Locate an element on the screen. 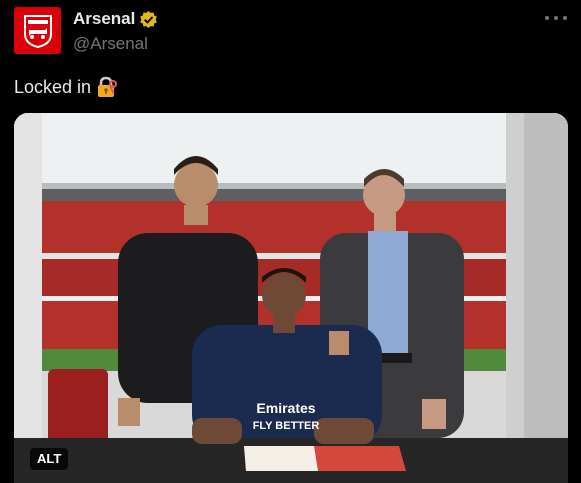 Image resolution: width=581 pixels, height=483 pixels. arsenal-crest-icon is located at coordinates (37, 31).